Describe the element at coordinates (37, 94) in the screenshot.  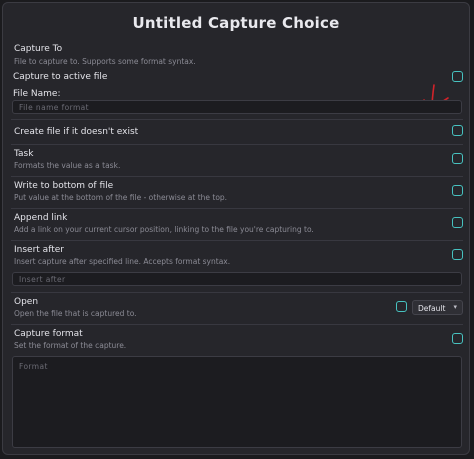
I see `file-name-label: File Name:` at that location.